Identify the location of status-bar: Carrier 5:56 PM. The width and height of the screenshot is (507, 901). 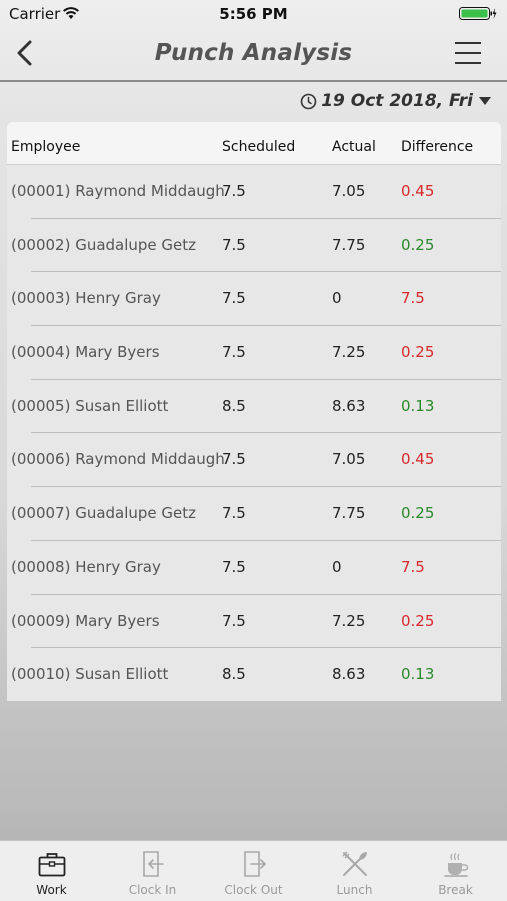
(253, 14).